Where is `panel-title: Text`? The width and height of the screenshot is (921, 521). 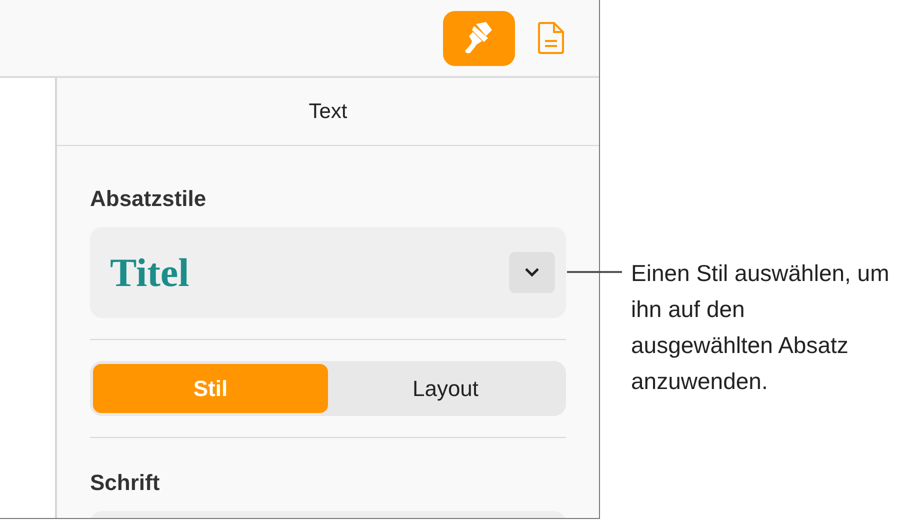 panel-title: Text is located at coordinates (328, 111).